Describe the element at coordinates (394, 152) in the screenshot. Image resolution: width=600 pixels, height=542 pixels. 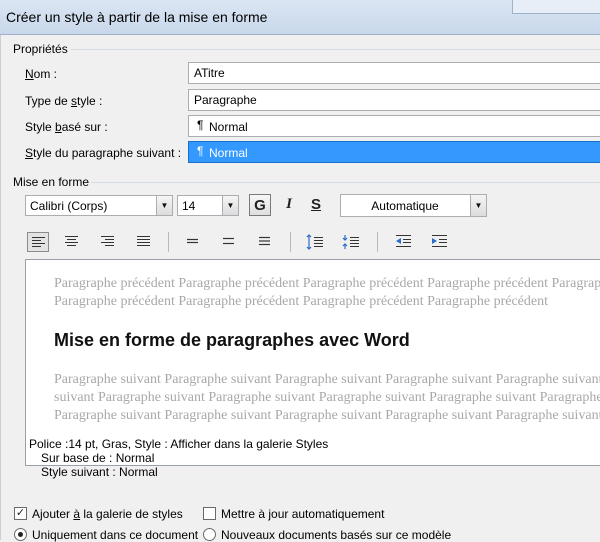
I see `next-style-select: ¶ Normal` at that location.